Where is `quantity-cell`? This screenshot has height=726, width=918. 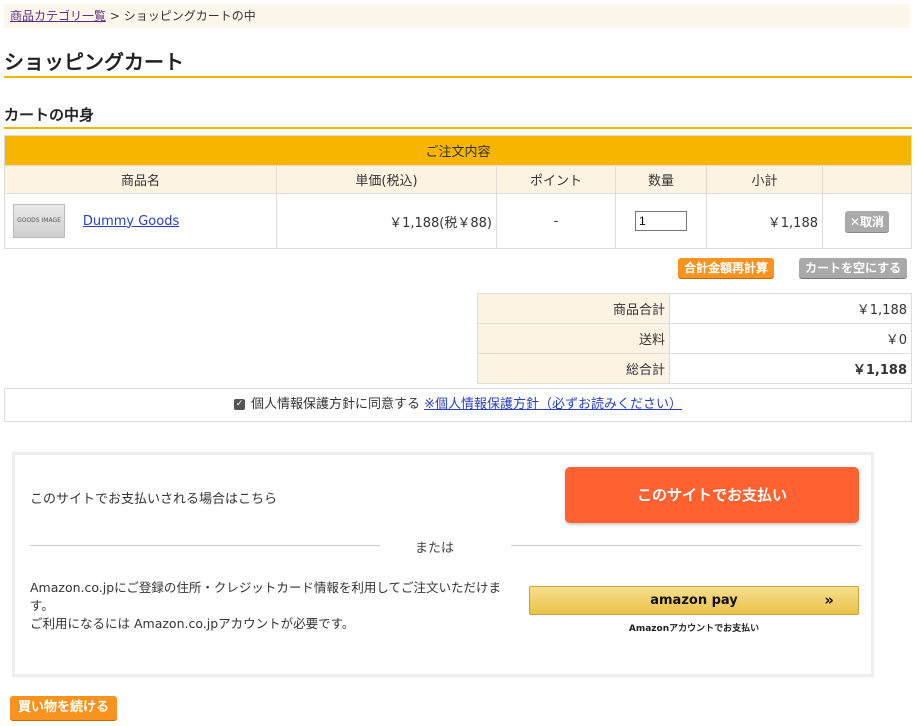
quantity-cell is located at coordinates (661, 221).